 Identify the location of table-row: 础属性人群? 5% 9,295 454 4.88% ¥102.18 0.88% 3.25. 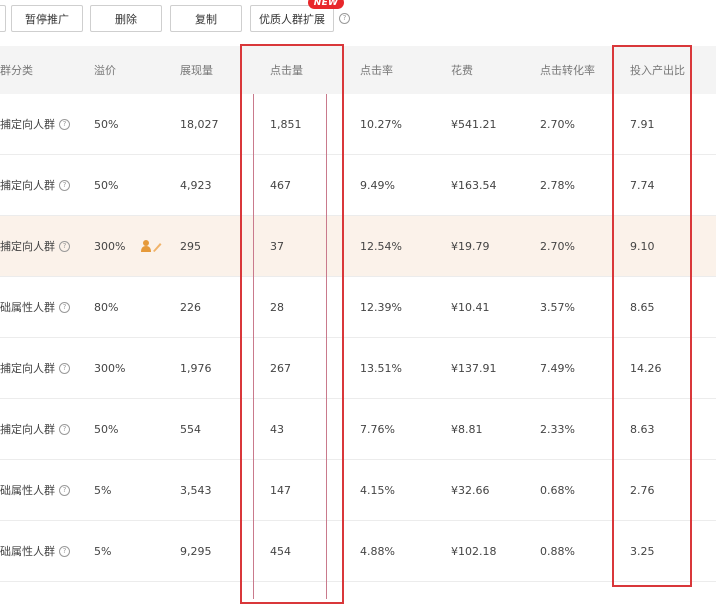
(358, 551).